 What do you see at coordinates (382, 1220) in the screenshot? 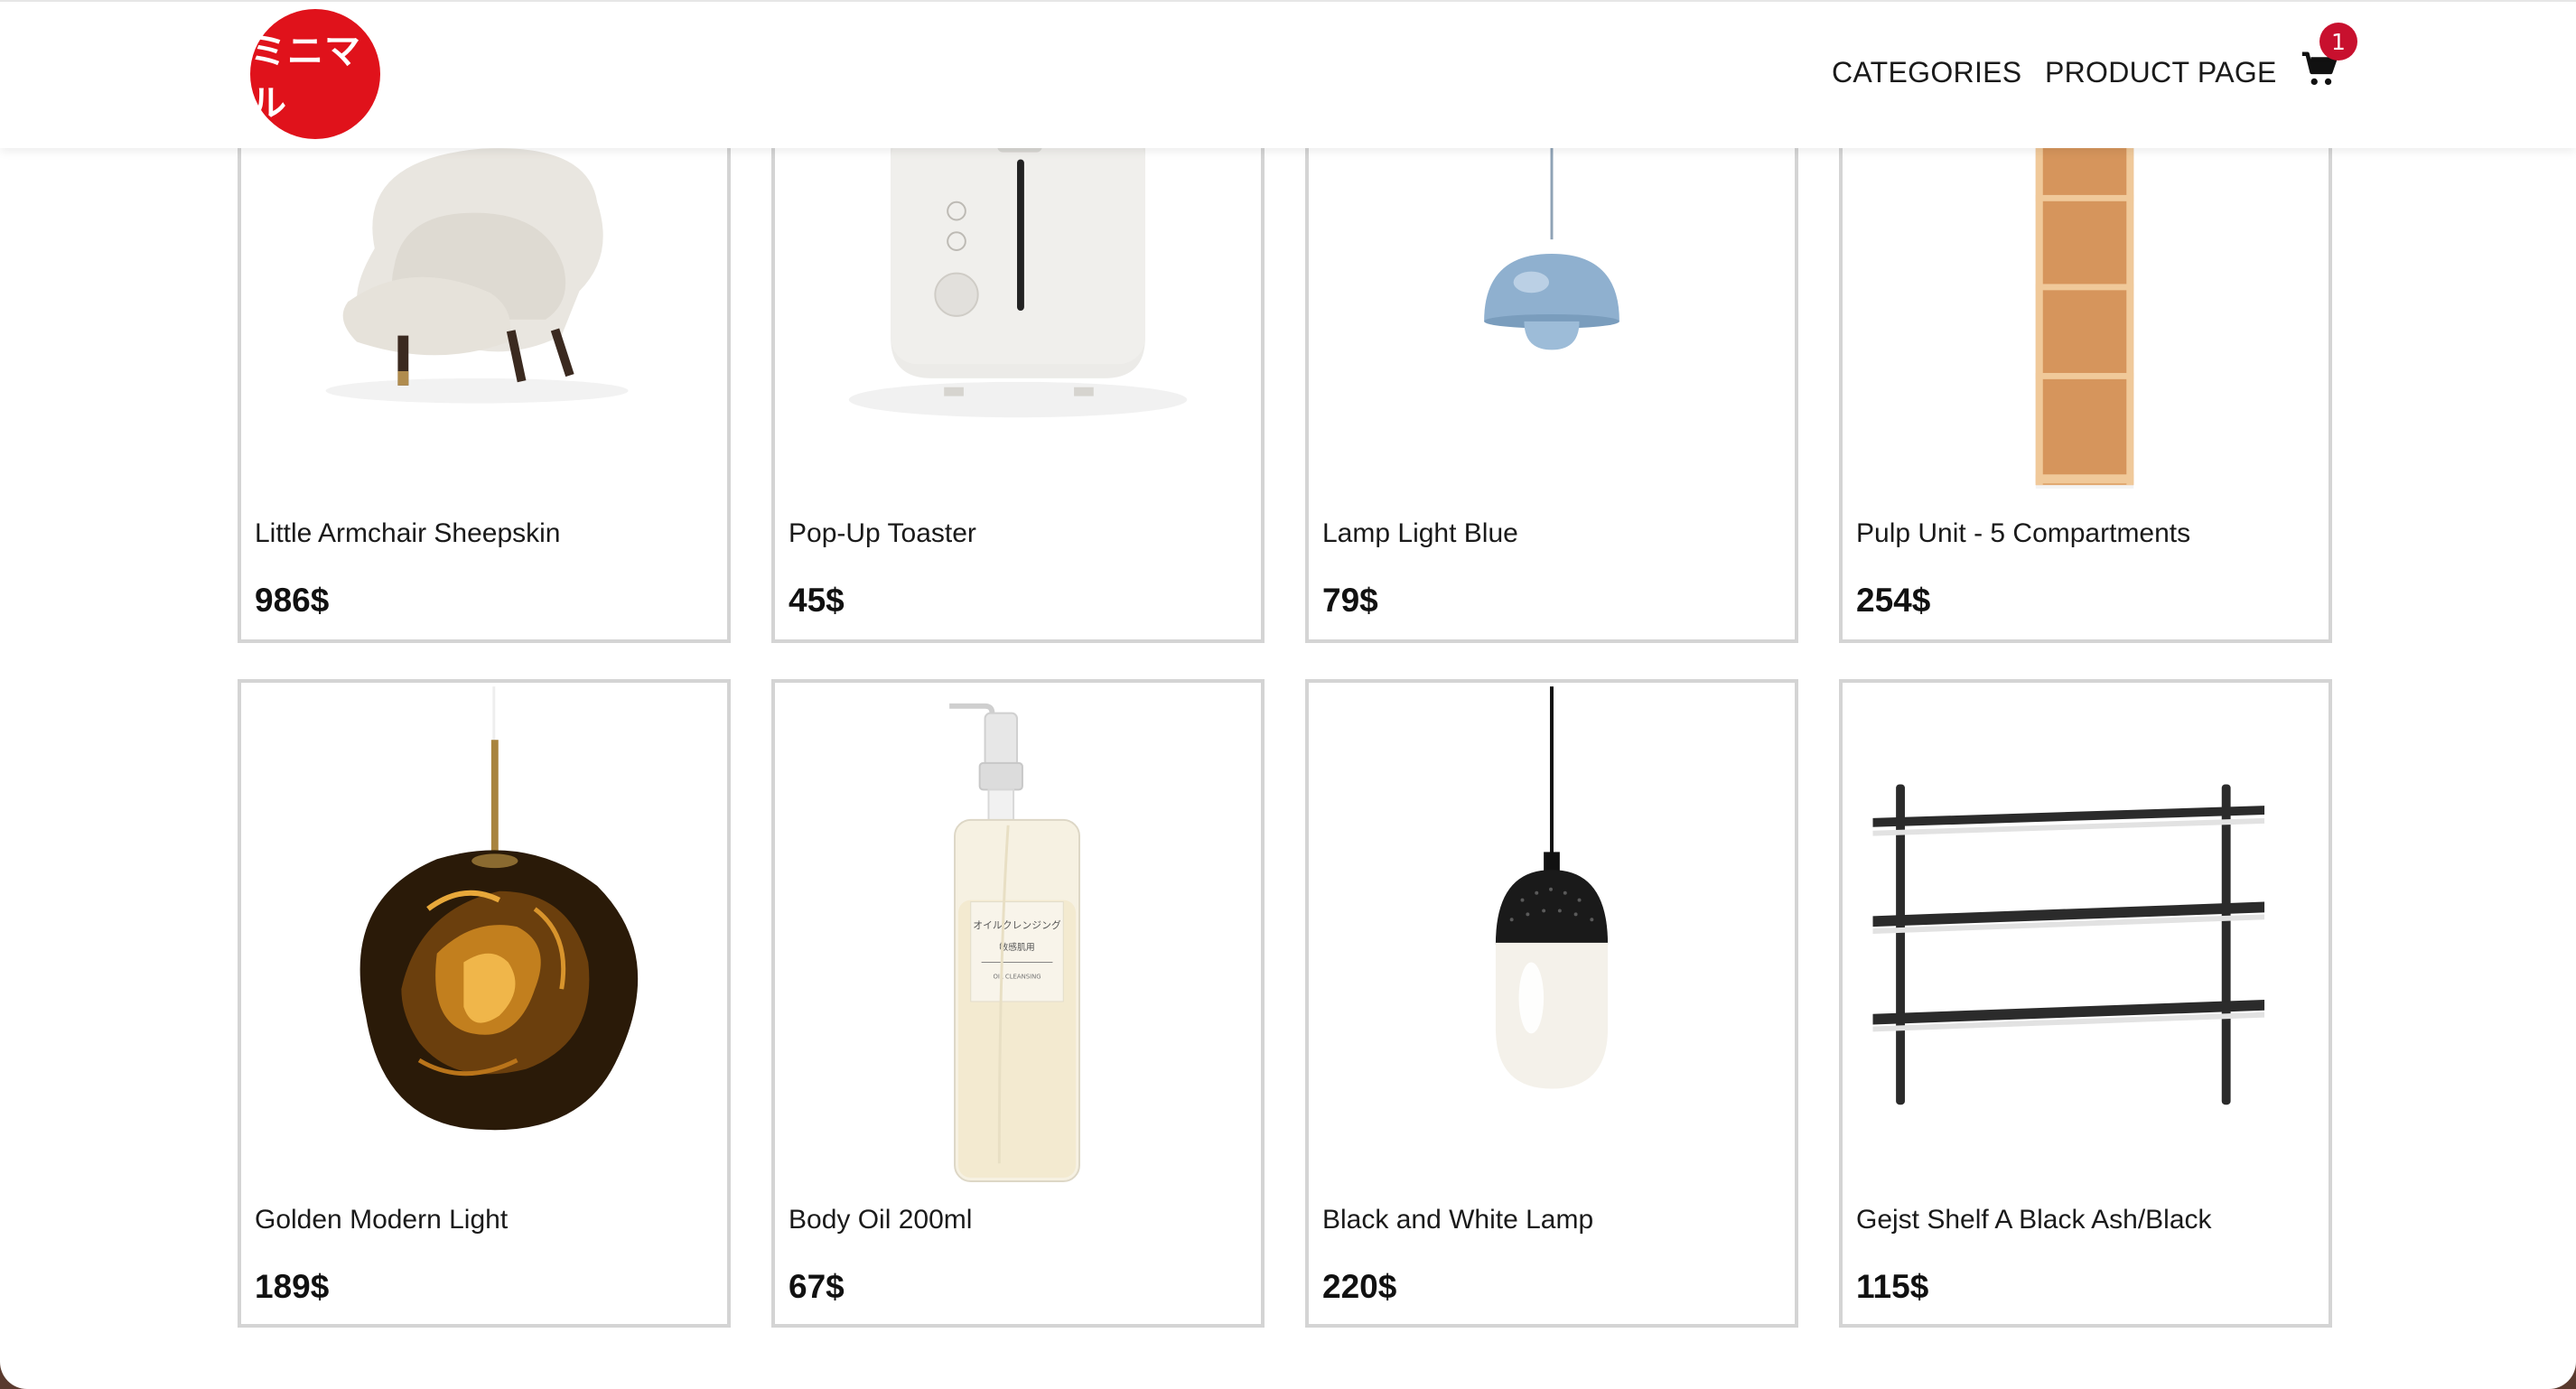
I see `product-name: Golden Modern Light` at bounding box center [382, 1220].